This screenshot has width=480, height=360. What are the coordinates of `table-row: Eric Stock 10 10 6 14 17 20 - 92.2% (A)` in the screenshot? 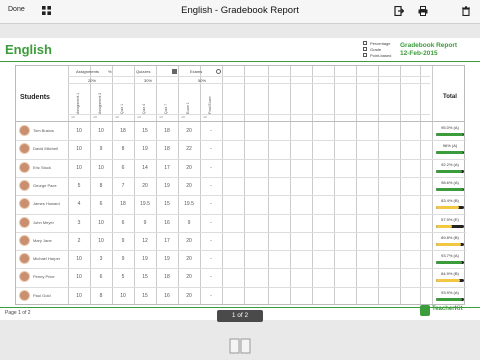 It's located at (241, 167).